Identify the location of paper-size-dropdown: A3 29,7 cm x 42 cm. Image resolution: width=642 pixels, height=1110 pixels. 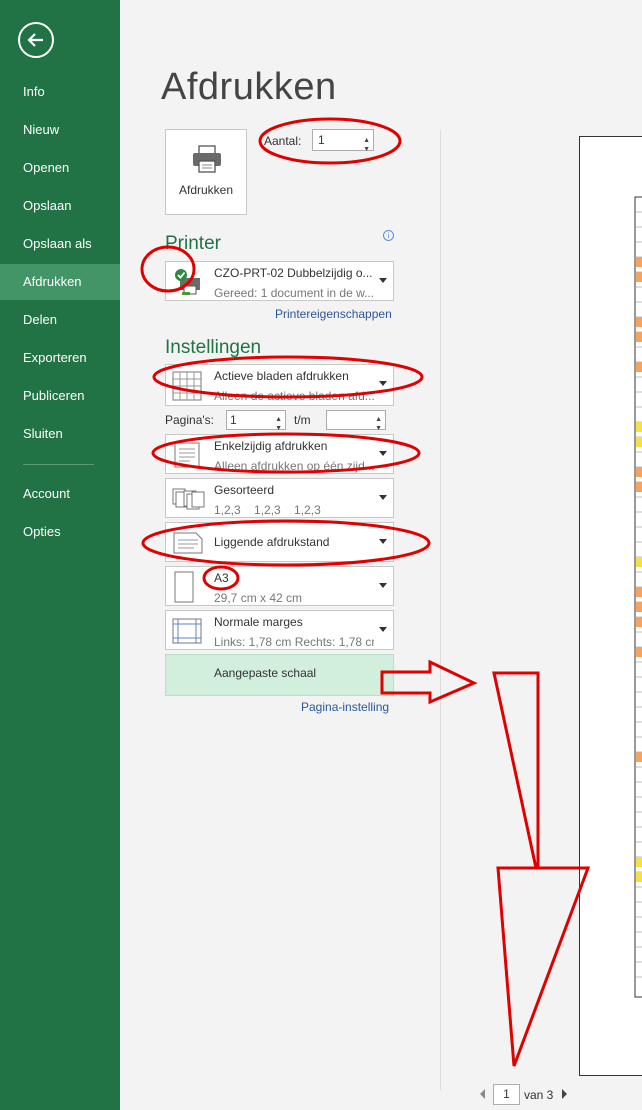
(279, 586).